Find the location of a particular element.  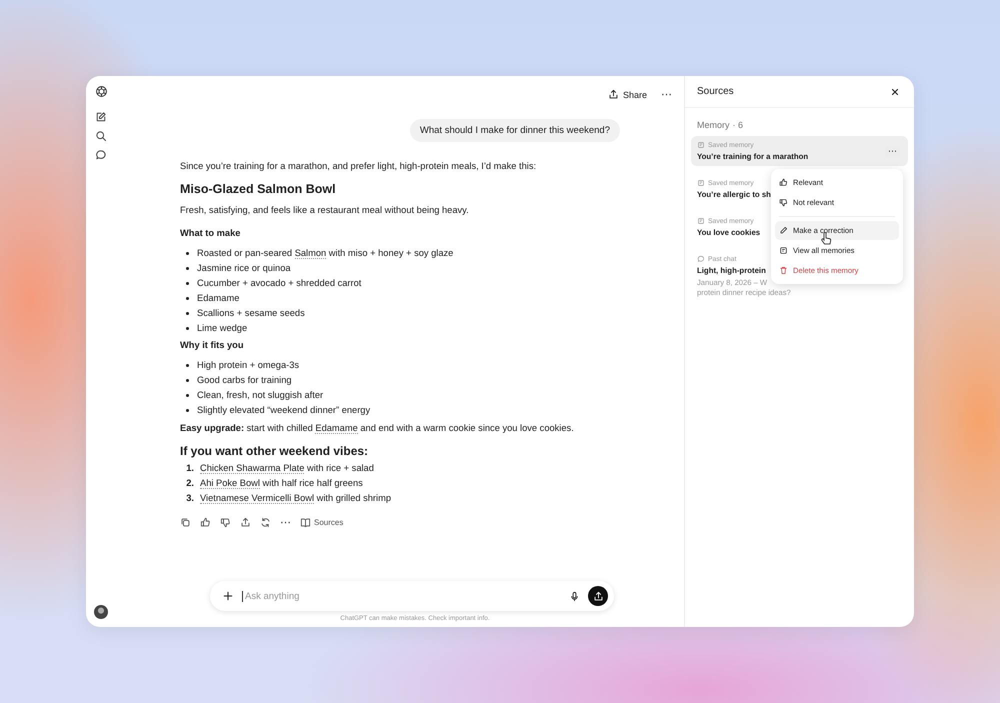

list-item: Cucumber + avocado + shredded carrot is located at coordinates (279, 283).